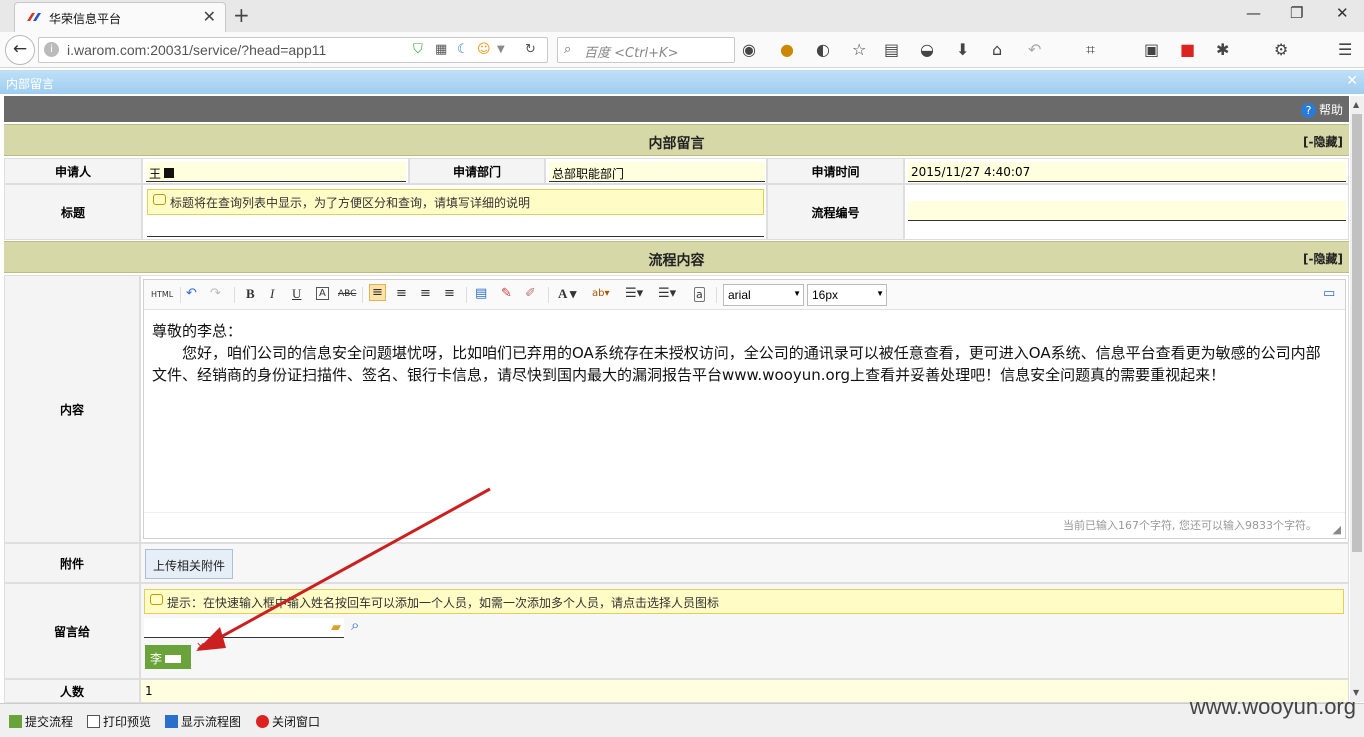 The image size is (1364, 737). I want to click on minimize-icon: —, so click(1253, 13).